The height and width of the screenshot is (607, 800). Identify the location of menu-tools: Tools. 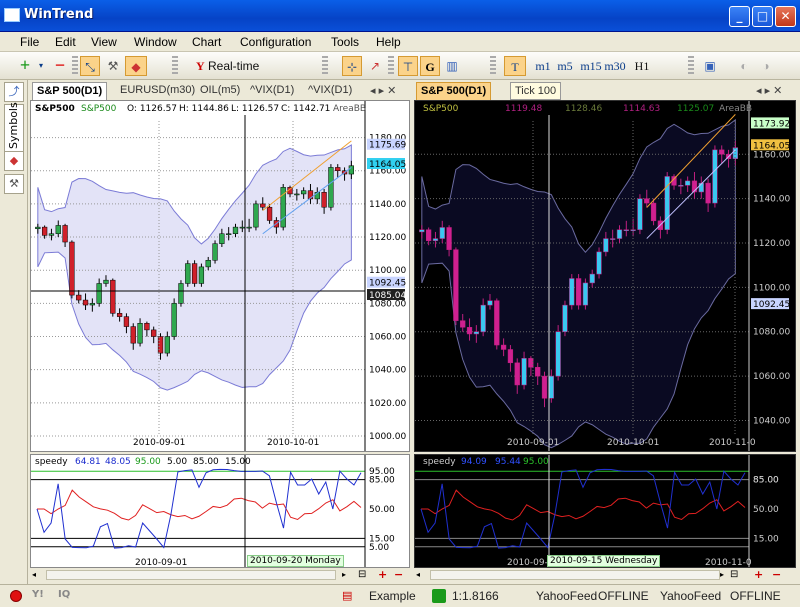
(345, 42).